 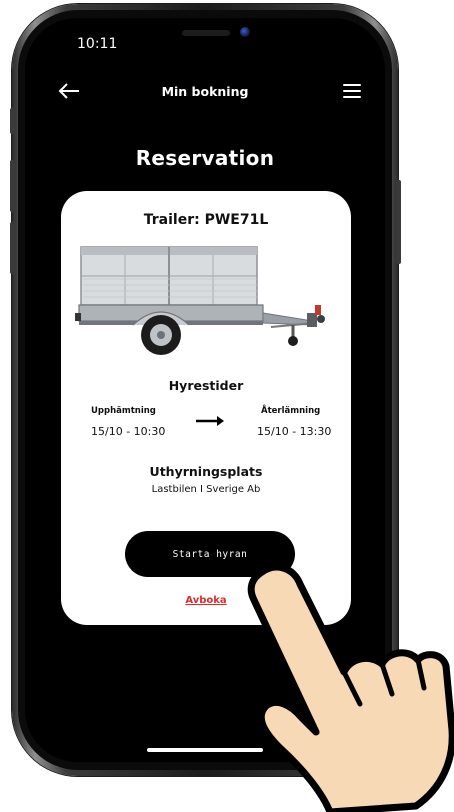 What do you see at coordinates (206, 385) in the screenshot?
I see `rental-times-heading: Hyrestider` at bounding box center [206, 385].